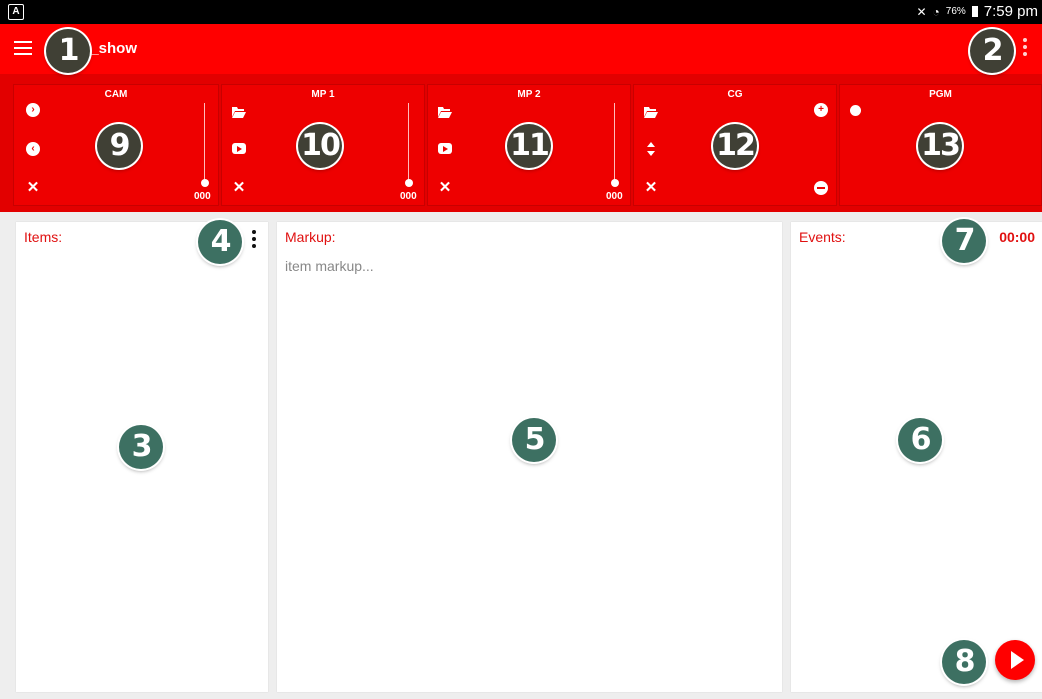 The height and width of the screenshot is (699, 1042). Describe the element at coordinates (33, 110) in the screenshot. I see `next-source-icon: ›` at that location.